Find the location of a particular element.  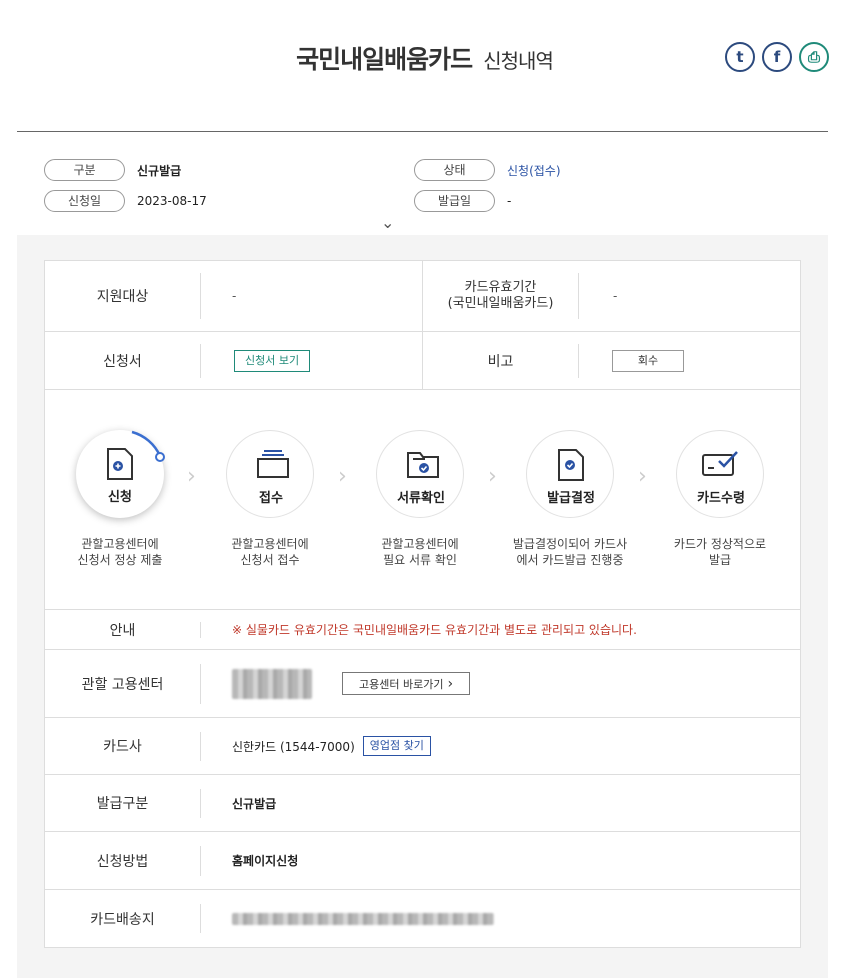

step-desc-line2: 필요 서류 확인 is located at coordinates (420, 560).